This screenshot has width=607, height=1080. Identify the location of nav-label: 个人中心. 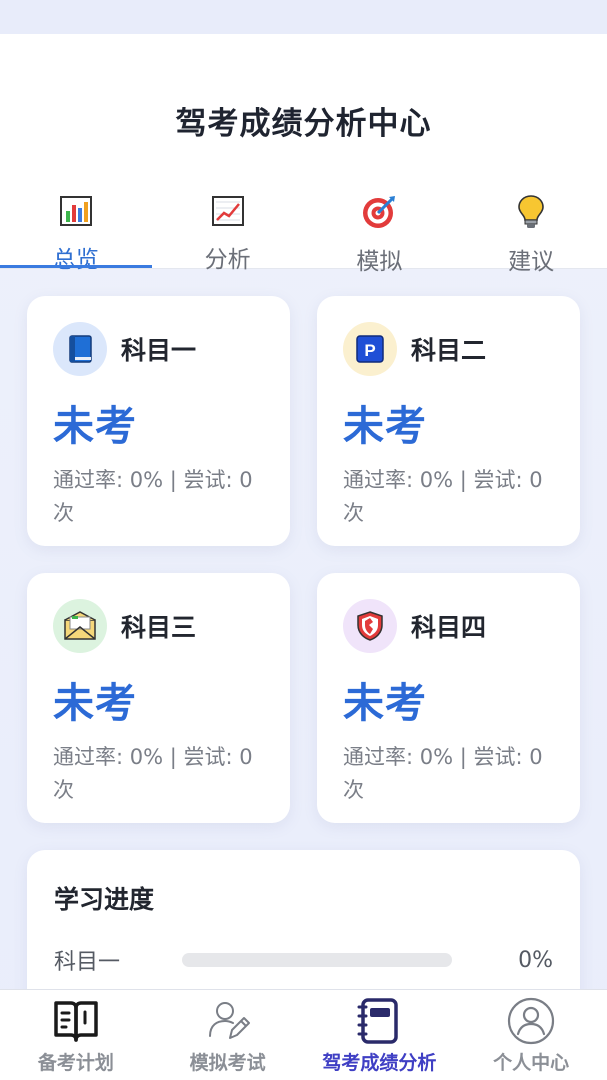
(531, 1063).